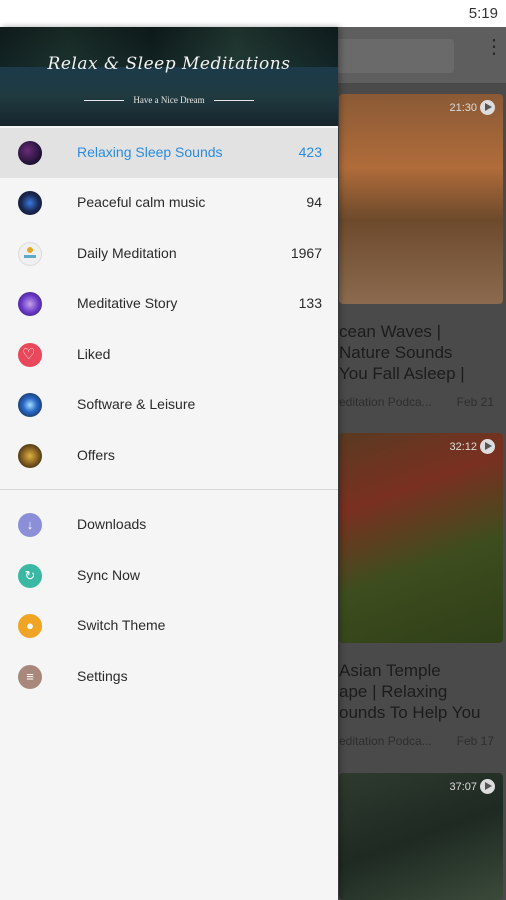 The image size is (506, 900). I want to click on app-subtitle-text: Have a Nice Dream, so click(169, 100).